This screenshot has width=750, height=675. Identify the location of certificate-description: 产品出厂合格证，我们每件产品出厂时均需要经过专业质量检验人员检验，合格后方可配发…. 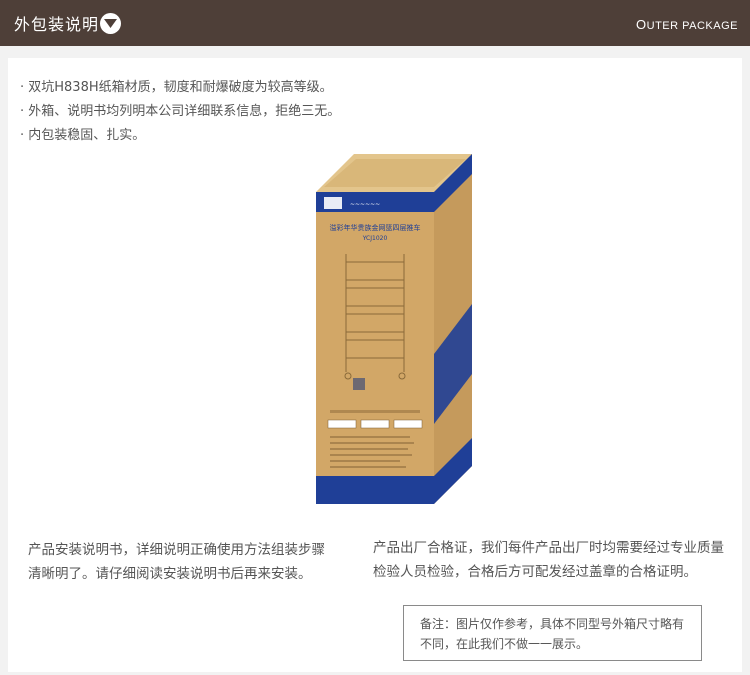
(548, 560).